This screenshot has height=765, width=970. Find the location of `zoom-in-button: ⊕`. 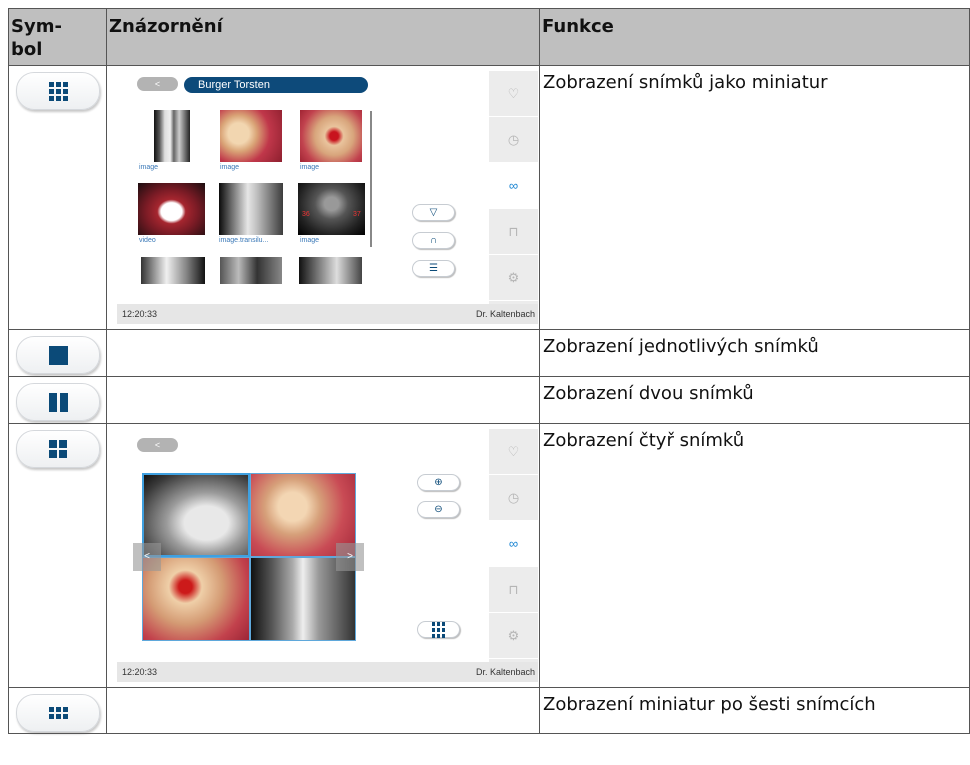

zoom-in-button: ⊕ is located at coordinates (438, 482).